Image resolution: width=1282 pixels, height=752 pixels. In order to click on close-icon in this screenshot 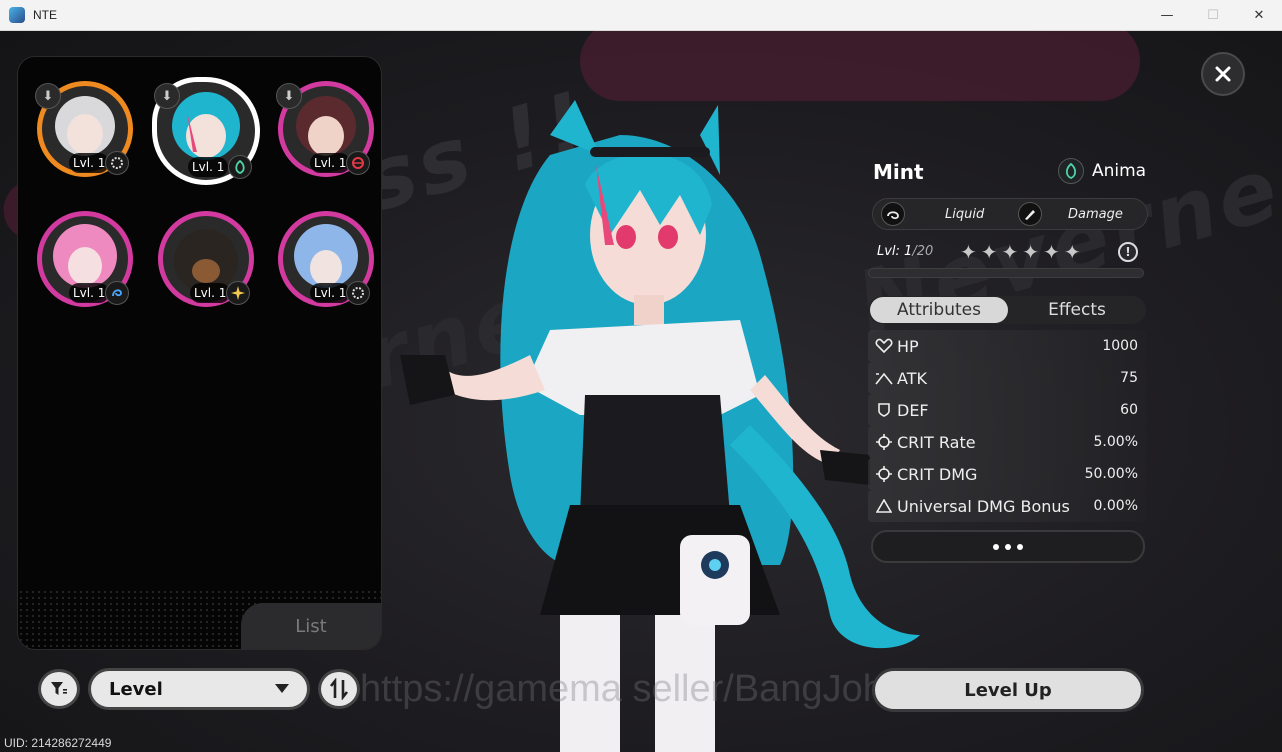, I will do `click(1223, 74)`.